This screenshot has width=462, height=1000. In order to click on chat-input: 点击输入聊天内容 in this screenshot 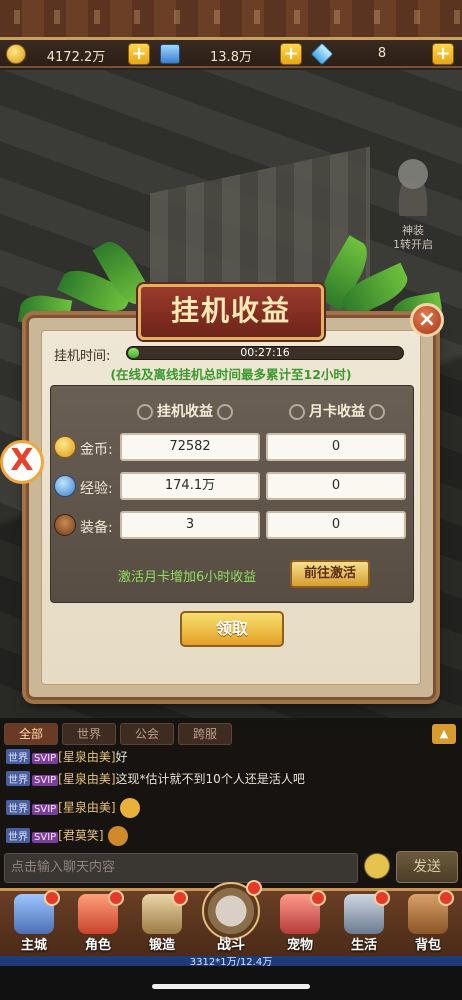, I will do `click(181, 868)`.